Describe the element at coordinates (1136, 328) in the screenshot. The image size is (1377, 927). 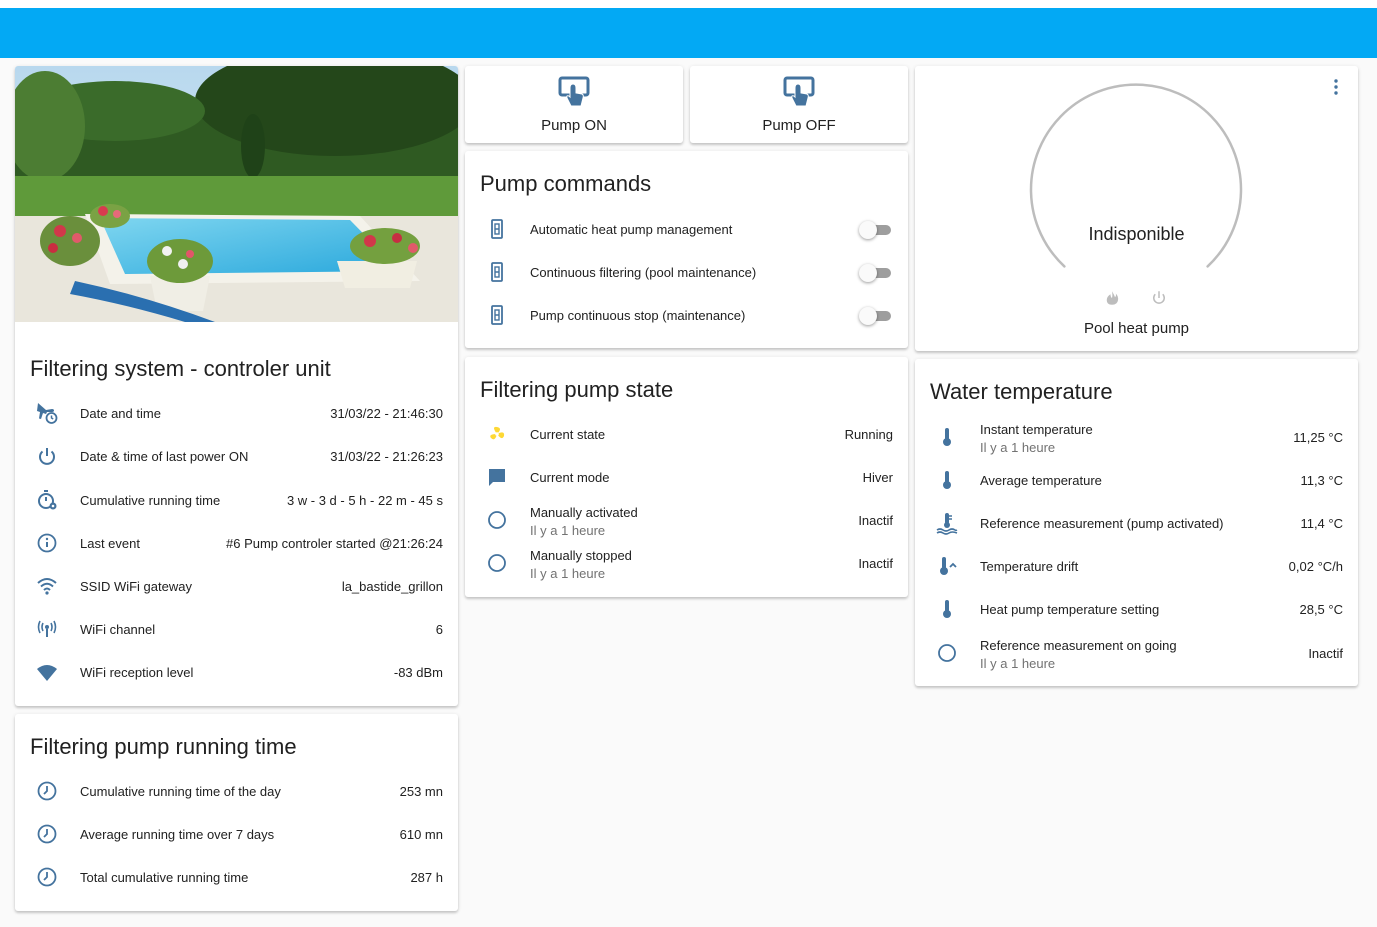
I see `thermostat-name: Pool heat pump` at that location.